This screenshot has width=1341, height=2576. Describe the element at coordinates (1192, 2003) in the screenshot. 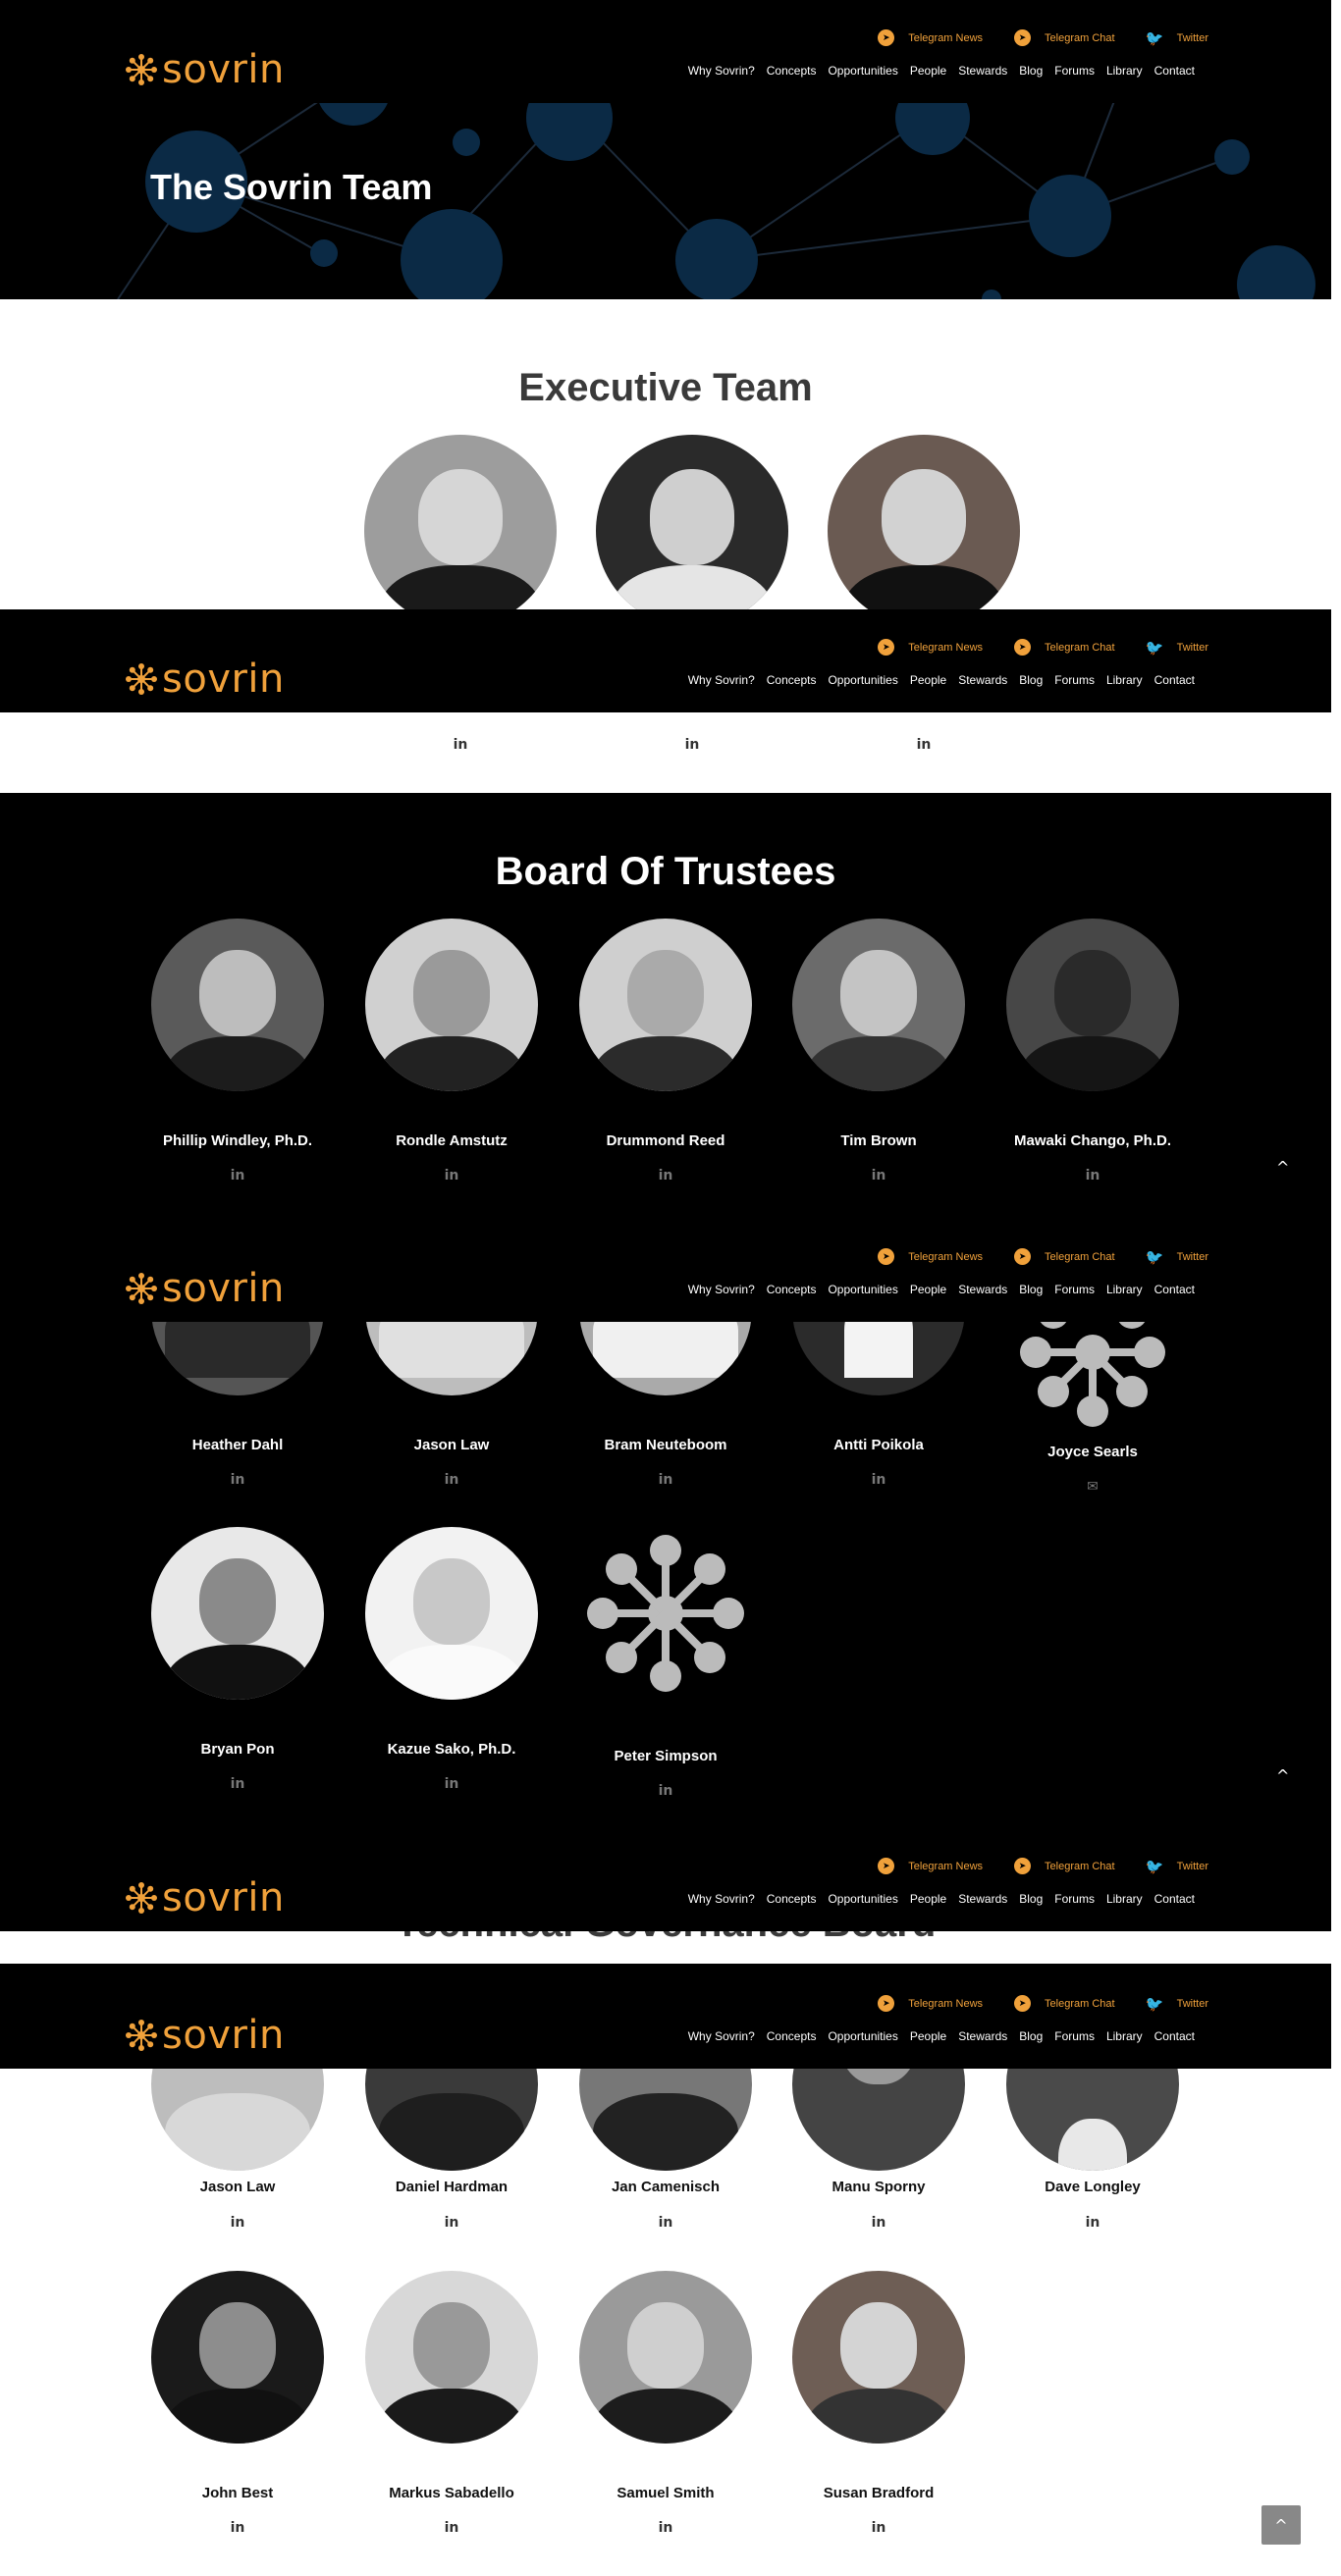

I see `social-label: Twitter` at that location.